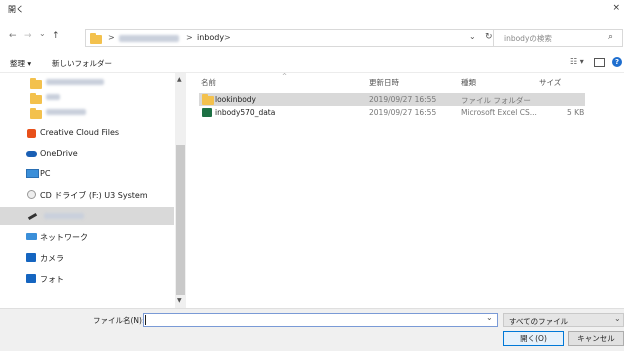  What do you see at coordinates (82, 63) in the screenshot?
I see `new-folder-button: 新しいフォルダー` at bounding box center [82, 63].